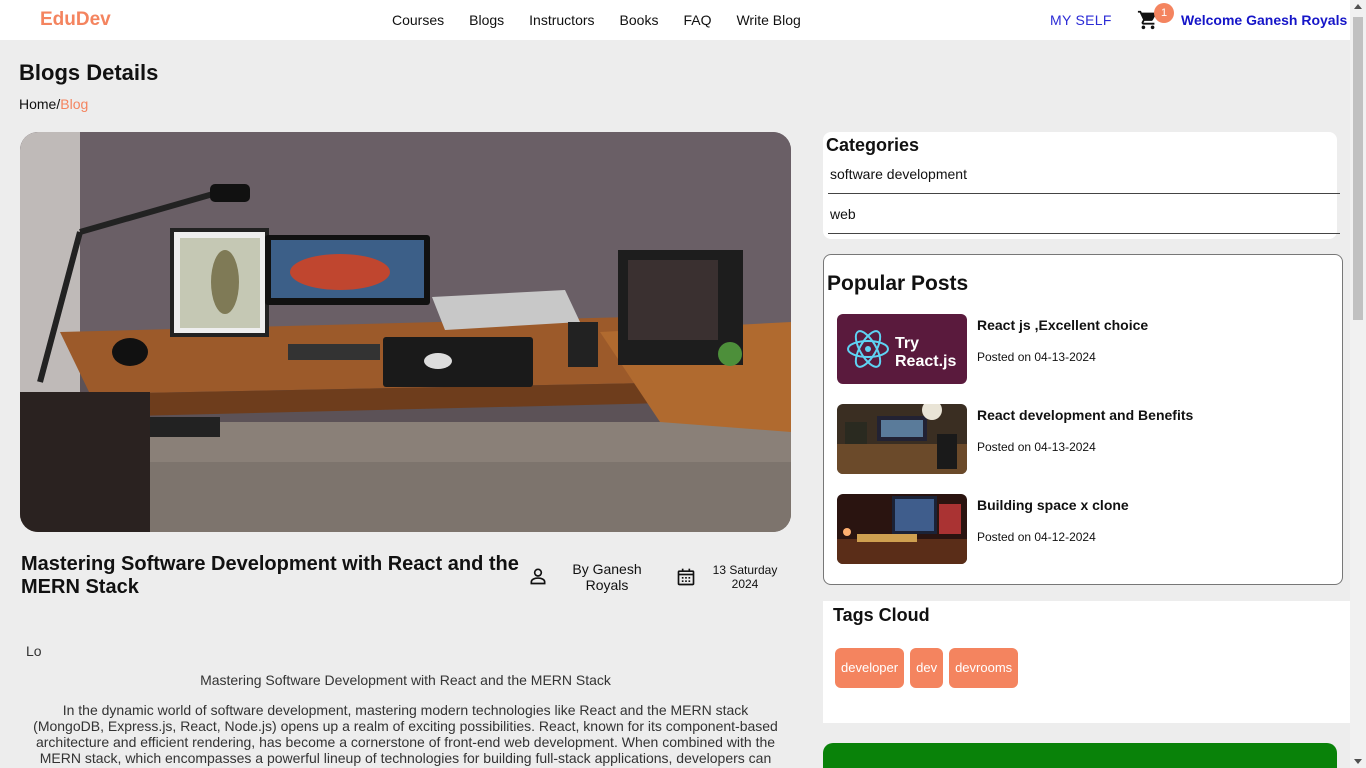  Describe the element at coordinates (686, 577) in the screenshot. I see `calendar-icon` at that location.